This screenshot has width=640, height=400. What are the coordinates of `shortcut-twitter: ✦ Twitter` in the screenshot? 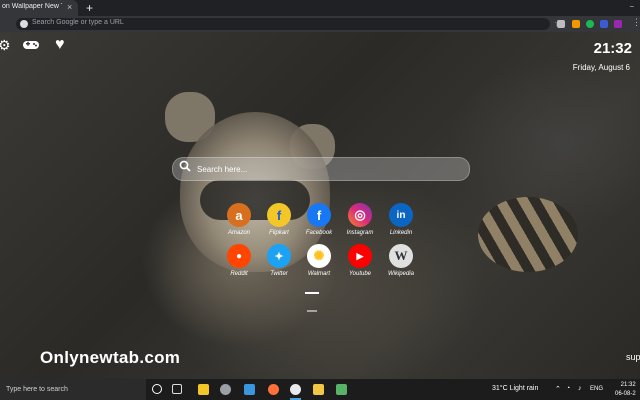 It's located at (279, 260).